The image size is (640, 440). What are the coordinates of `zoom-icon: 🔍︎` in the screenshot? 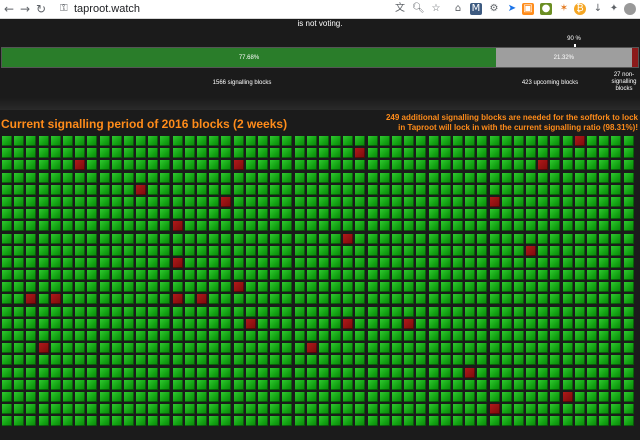 It's located at (418, 9).